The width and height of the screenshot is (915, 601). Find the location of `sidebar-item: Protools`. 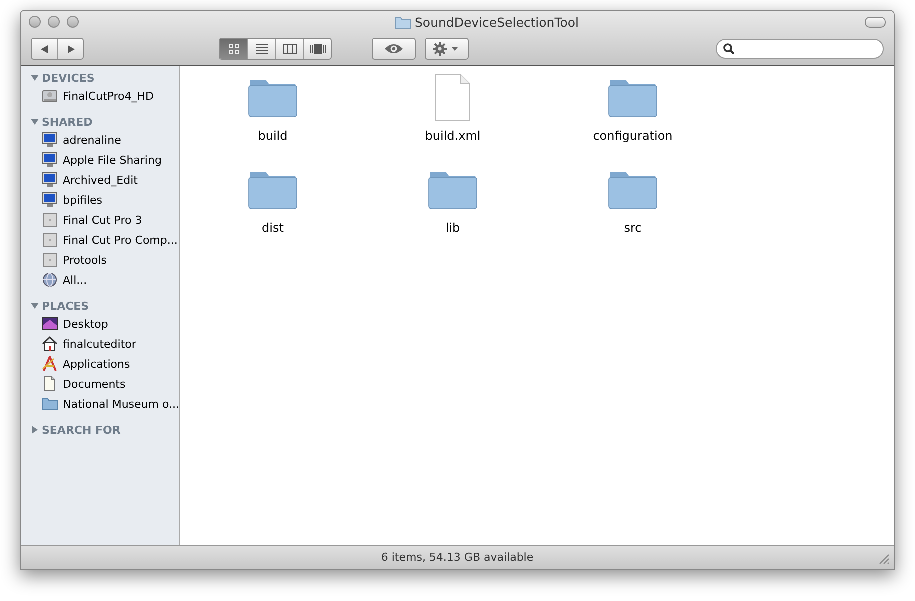

sidebar-item: Protools is located at coordinates (100, 260).